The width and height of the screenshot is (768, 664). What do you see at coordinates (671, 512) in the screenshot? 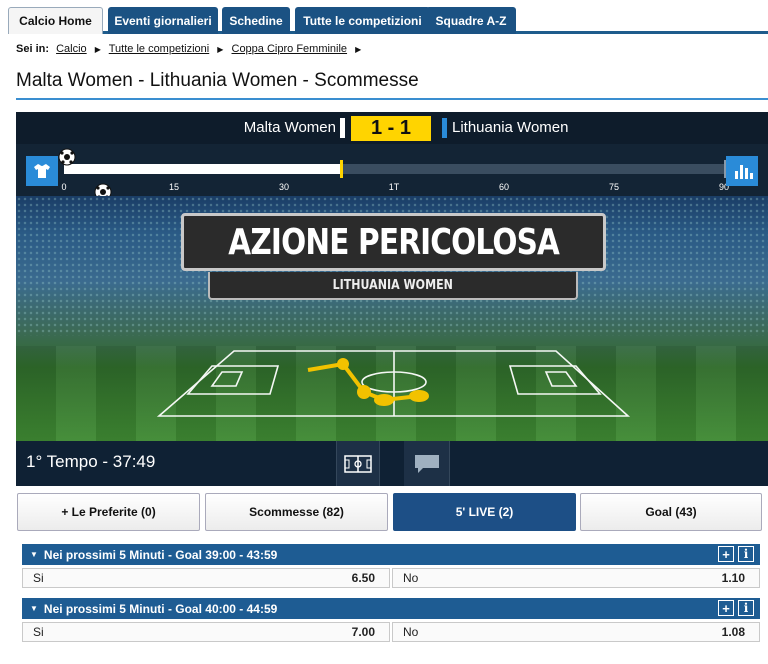
I see `goal-filter-button: Goal (43)` at bounding box center [671, 512].